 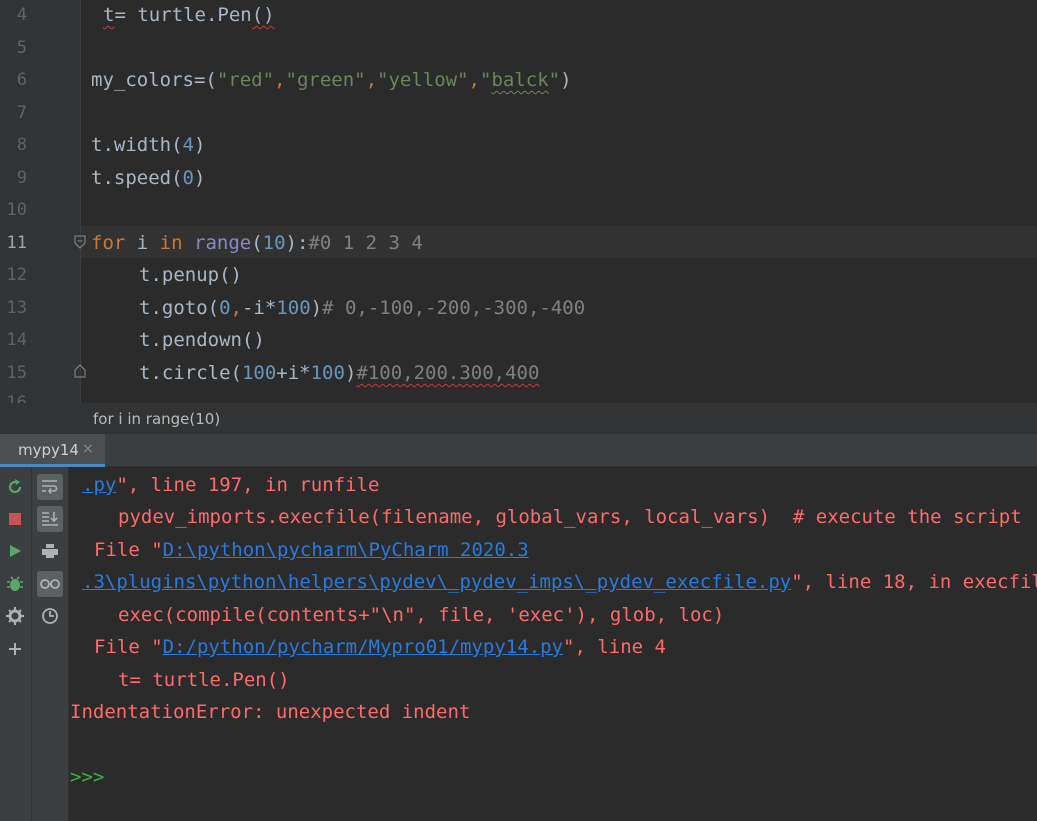 I want to click on scroll-to-end-icon, so click(x=50, y=519).